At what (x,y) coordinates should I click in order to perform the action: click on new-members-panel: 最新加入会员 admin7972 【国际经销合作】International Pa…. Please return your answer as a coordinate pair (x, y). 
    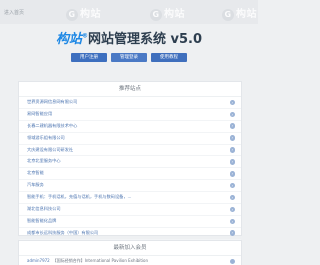
    Looking at the image, I should click on (130, 252).